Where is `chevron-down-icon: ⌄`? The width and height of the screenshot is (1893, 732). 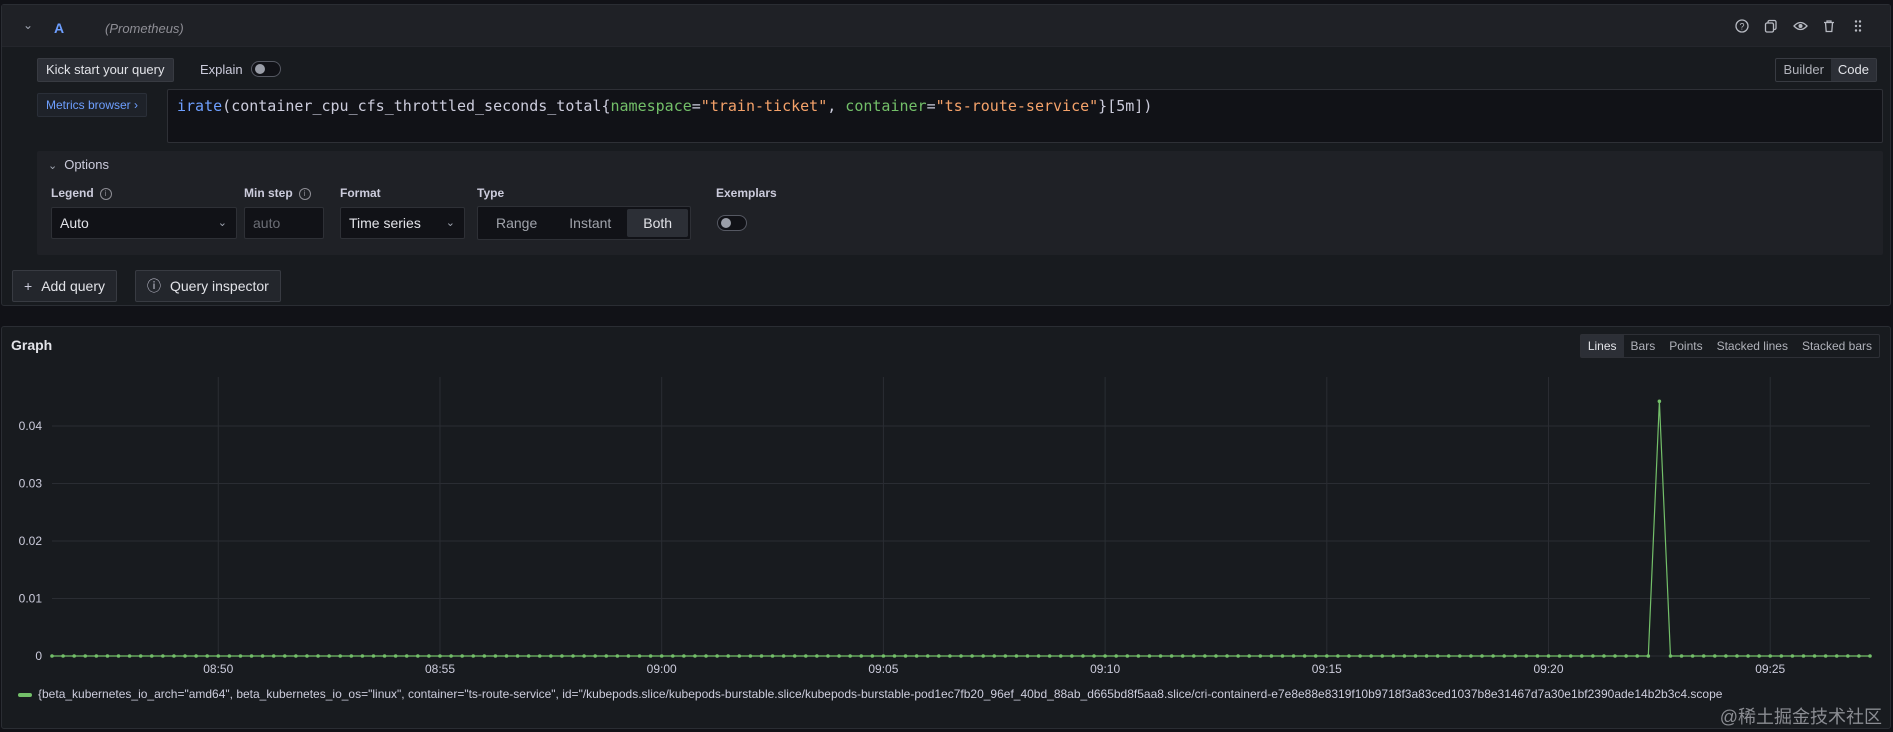 chevron-down-icon: ⌄ is located at coordinates (28, 25).